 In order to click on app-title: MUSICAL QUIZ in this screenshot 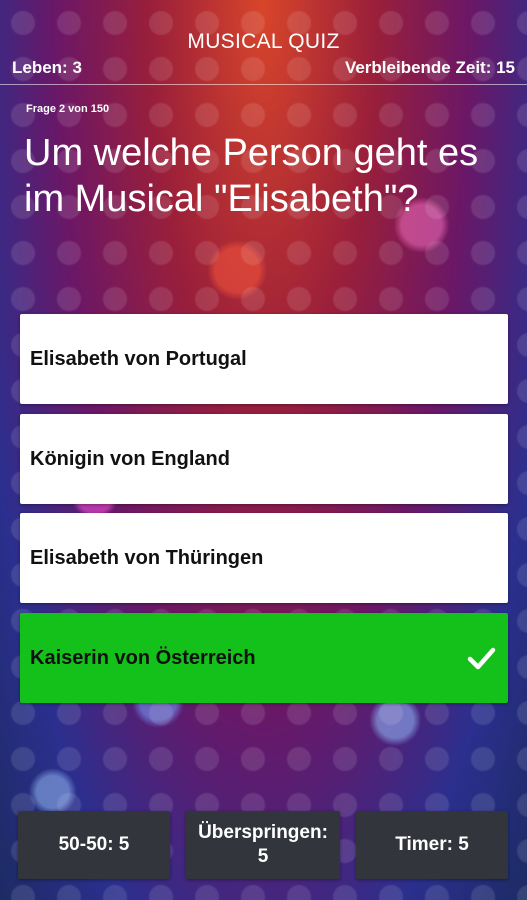, I will do `click(263, 41)`.